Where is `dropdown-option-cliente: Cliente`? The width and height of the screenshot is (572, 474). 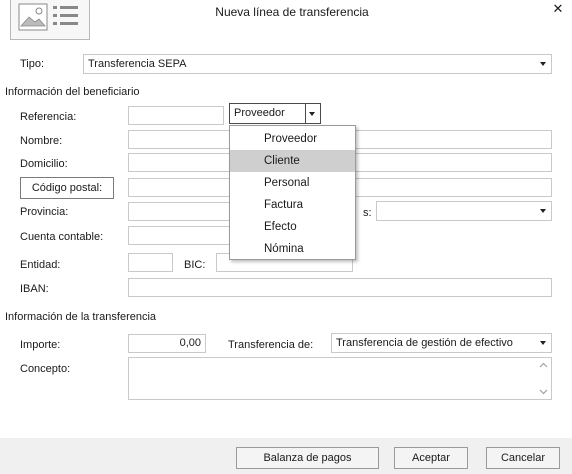
dropdown-option-cliente: Cliente is located at coordinates (292, 161).